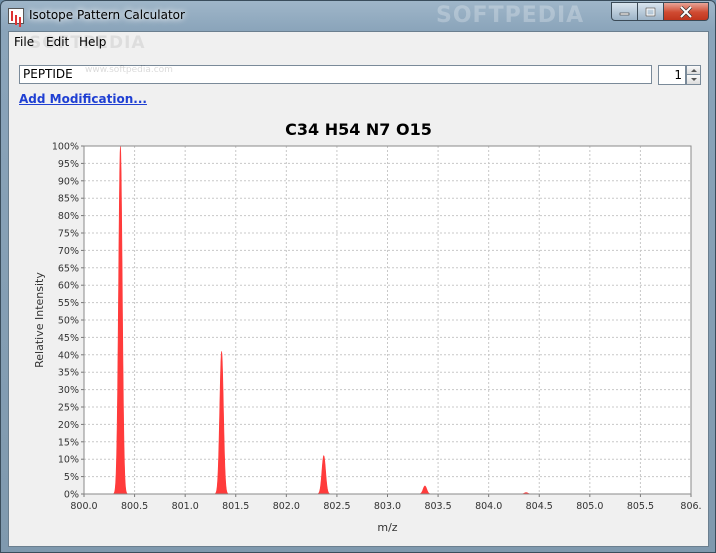  Describe the element at coordinates (68, 303) in the screenshot. I see `y-tick-label: 55%` at that location.